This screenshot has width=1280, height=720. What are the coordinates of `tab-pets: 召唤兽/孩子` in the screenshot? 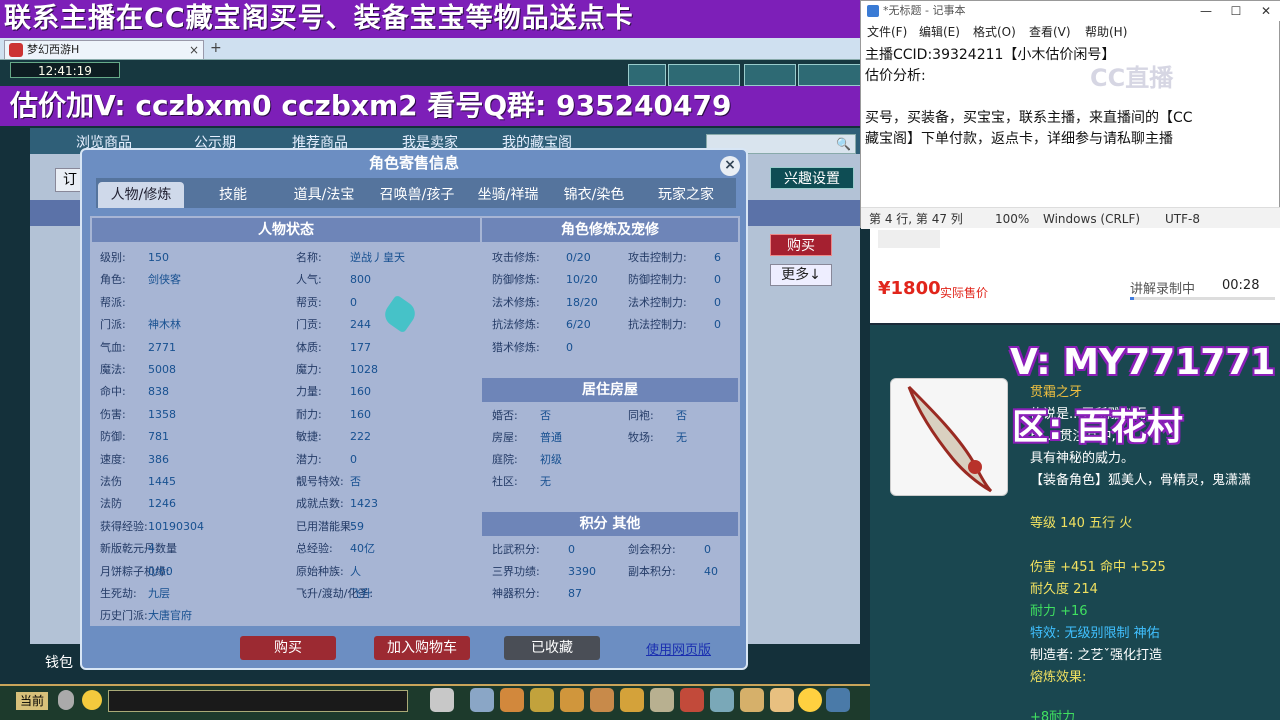 It's located at (417, 195).